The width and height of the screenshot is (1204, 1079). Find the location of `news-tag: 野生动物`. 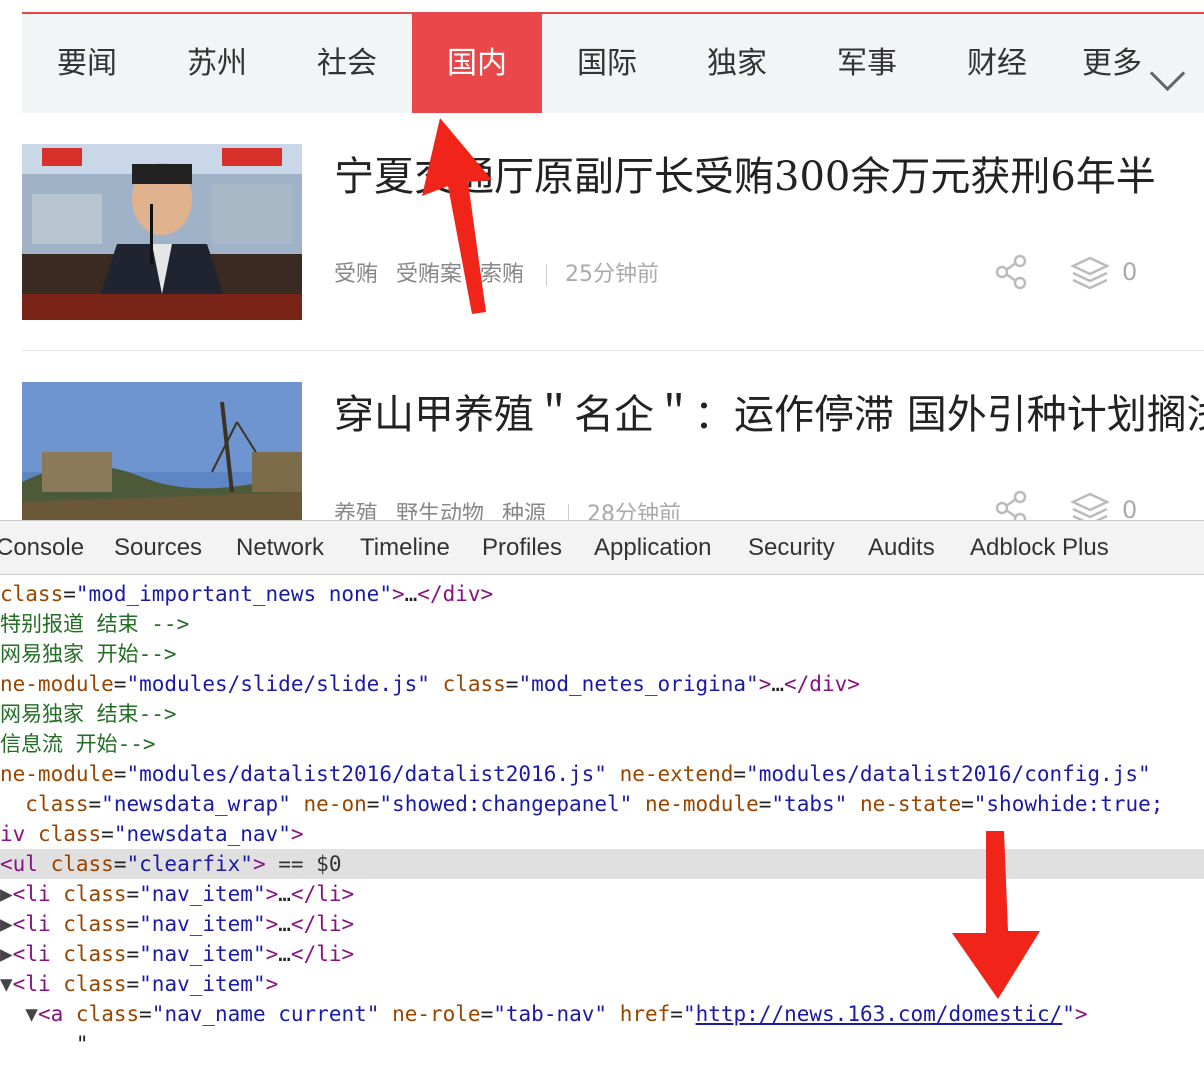

news-tag: 野生动物 is located at coordinates (440, 511).